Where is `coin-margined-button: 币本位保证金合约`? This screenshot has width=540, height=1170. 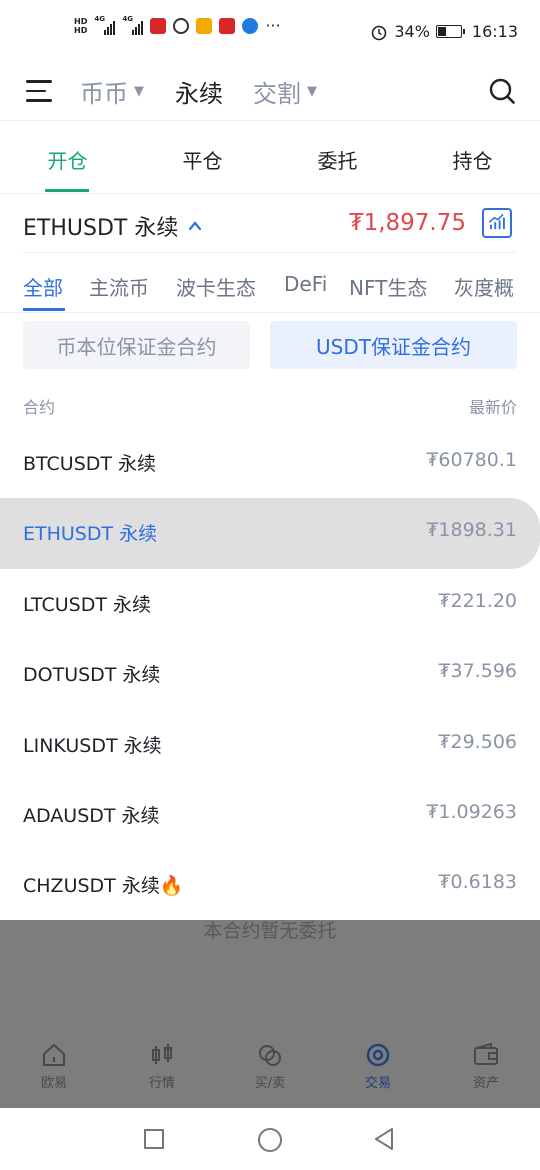 coin-margined-button: 币本位保证金合约 is located at coordinates (136, 345).